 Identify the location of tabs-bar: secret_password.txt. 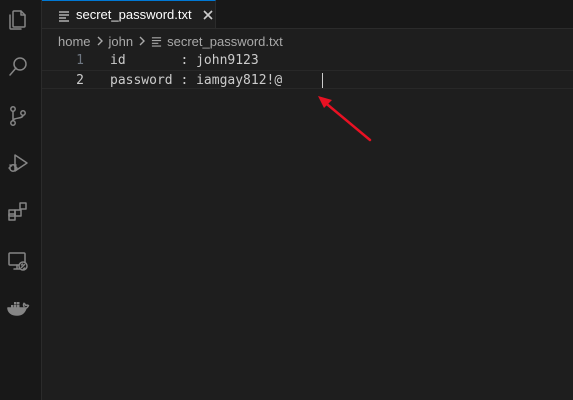
(307, 14).